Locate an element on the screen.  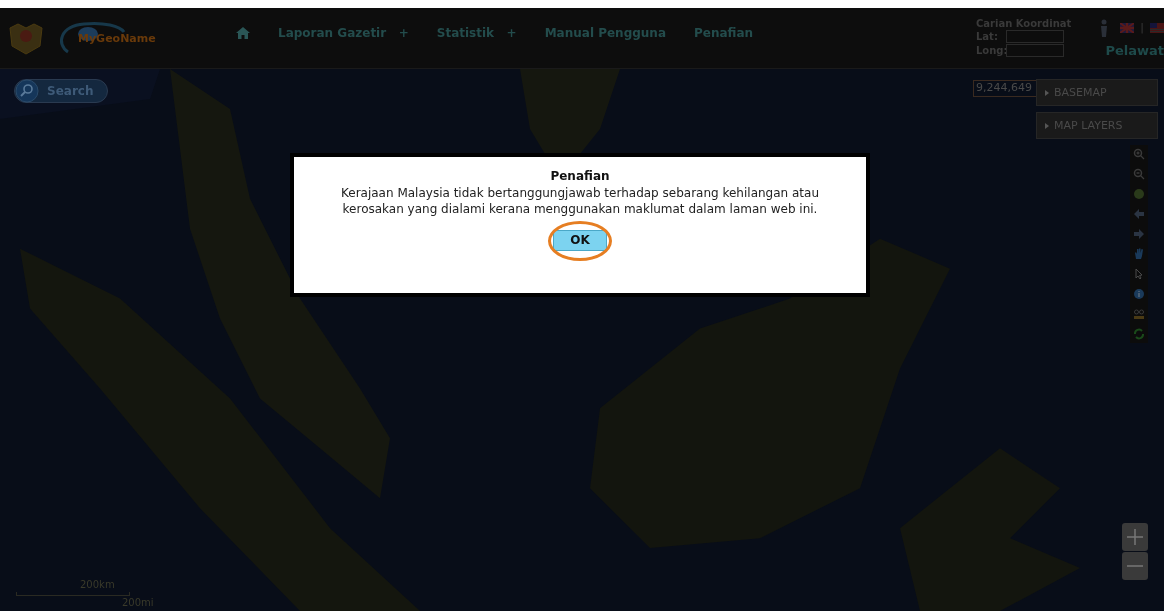
nav-link: Manual Pengguna is located at coordinates (605, 33).